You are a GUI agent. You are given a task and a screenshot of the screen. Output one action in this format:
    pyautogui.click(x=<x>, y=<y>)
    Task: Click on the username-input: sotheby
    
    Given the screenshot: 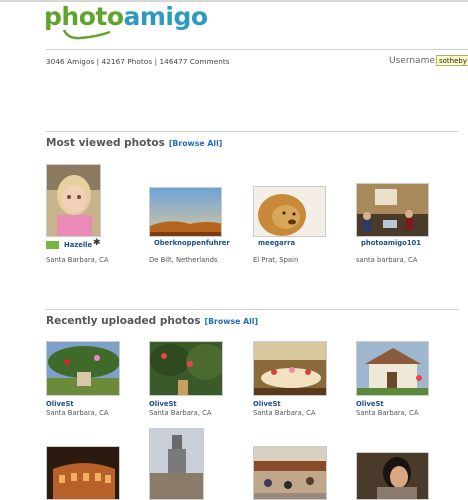 What is the action you would take?
    pyautogui.click(x=452, y=60)
    